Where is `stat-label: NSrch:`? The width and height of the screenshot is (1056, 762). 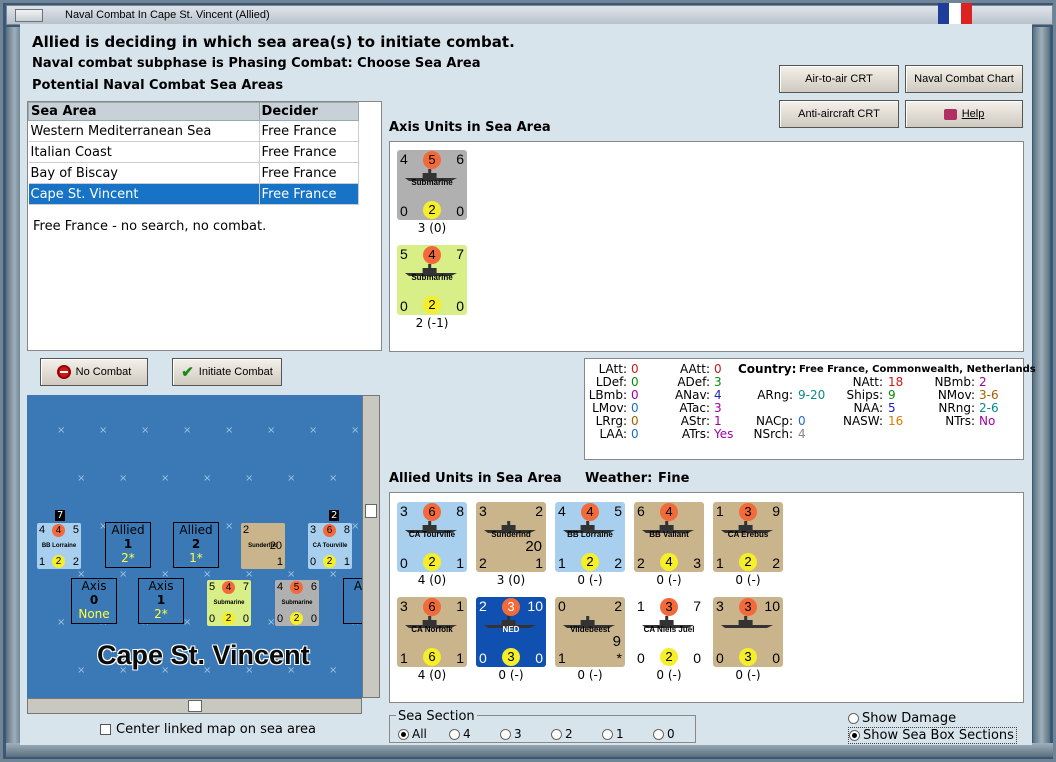
stat-label: NSrch: is located at coordinates (773, 434).